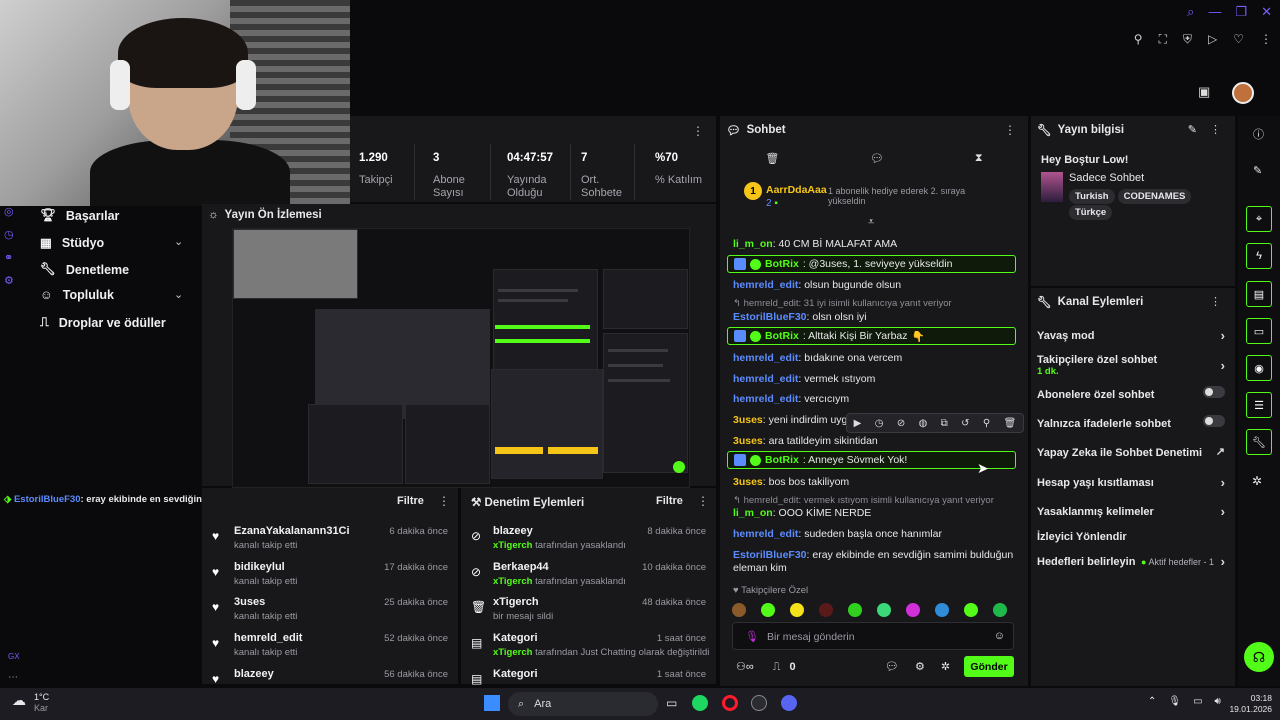 The image size is (1280, 720). What do you see at coordinates (920, 666) in the screenshot?
I see `gear-icon: ⚙` at bounding box center [920, 666].